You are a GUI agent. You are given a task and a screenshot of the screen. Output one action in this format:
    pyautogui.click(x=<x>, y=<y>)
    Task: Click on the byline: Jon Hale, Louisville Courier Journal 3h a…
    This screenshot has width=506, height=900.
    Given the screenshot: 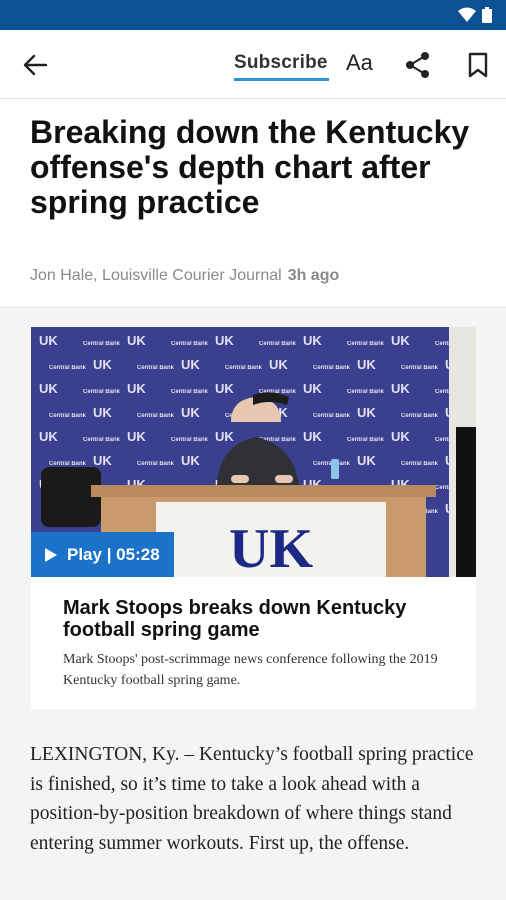 What is the action you would take?
    pyautogui.click(x=184, y=276)
    